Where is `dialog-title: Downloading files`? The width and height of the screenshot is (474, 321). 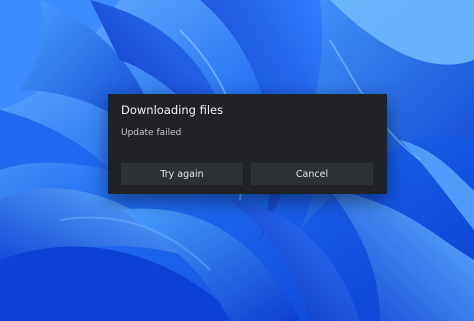 dialog-title: Downloading files is located at coordinates (172, 110).